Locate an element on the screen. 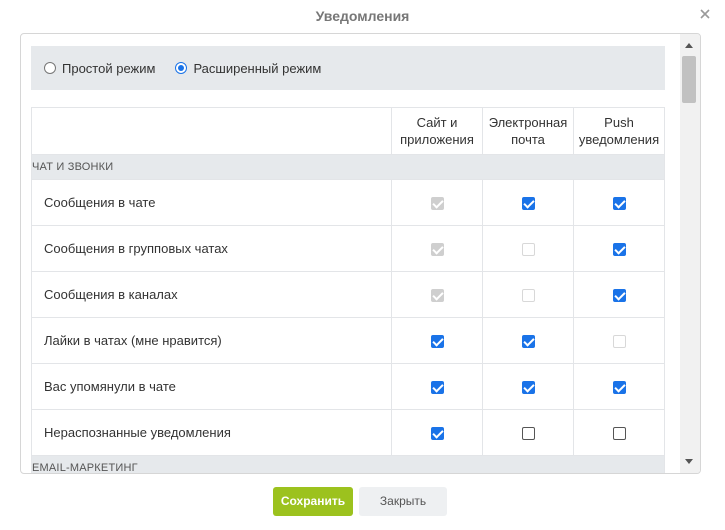 This screenshot has height=530, width=725. header-empty is located at coordinates (211, 131).